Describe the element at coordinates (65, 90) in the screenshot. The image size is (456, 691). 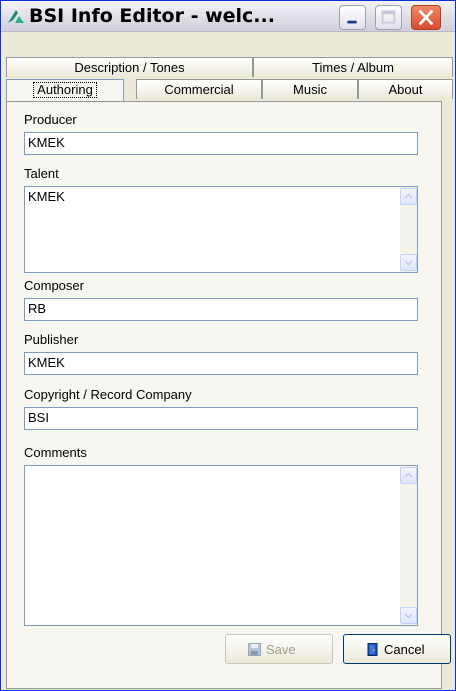
I see `tab-authoring: Authoring` at that location.